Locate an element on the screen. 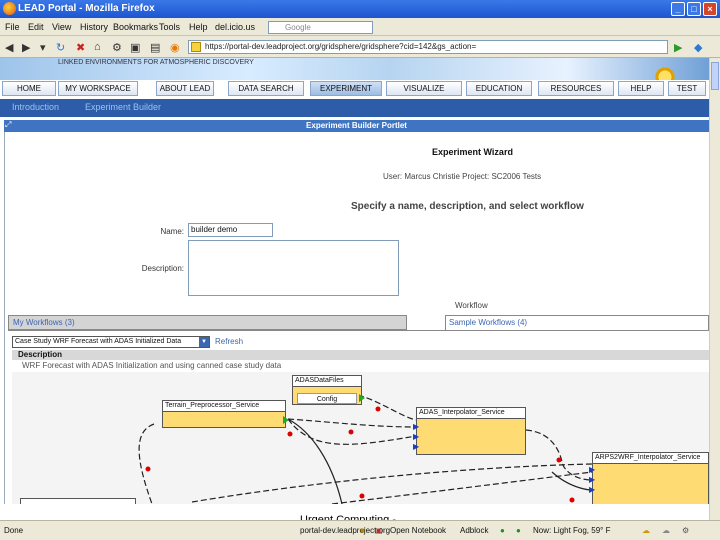 This screenshot has width=720, height=540. wizard-title: Experiment Wizard is located at coordinates (472, 152).